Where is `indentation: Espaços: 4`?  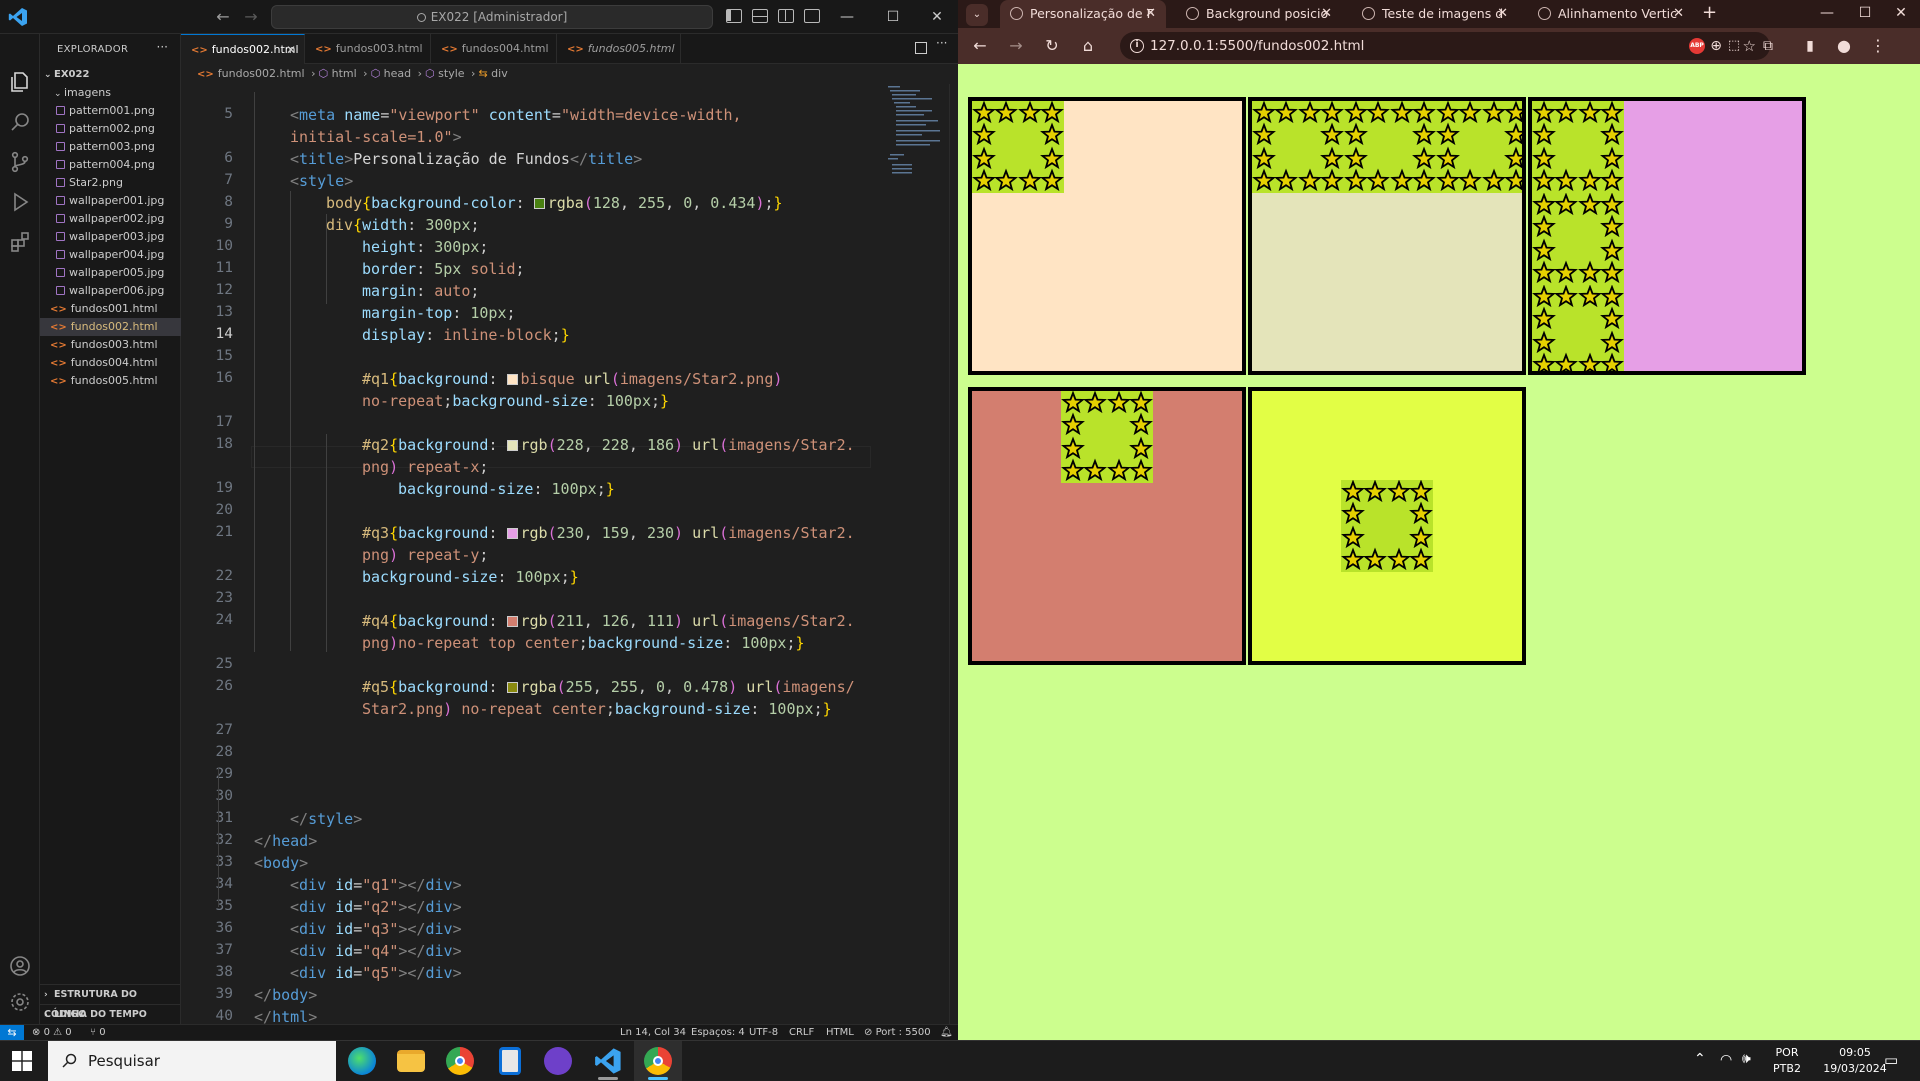
indentation: Espaços: 4 is located at coordinates (718, 1032).